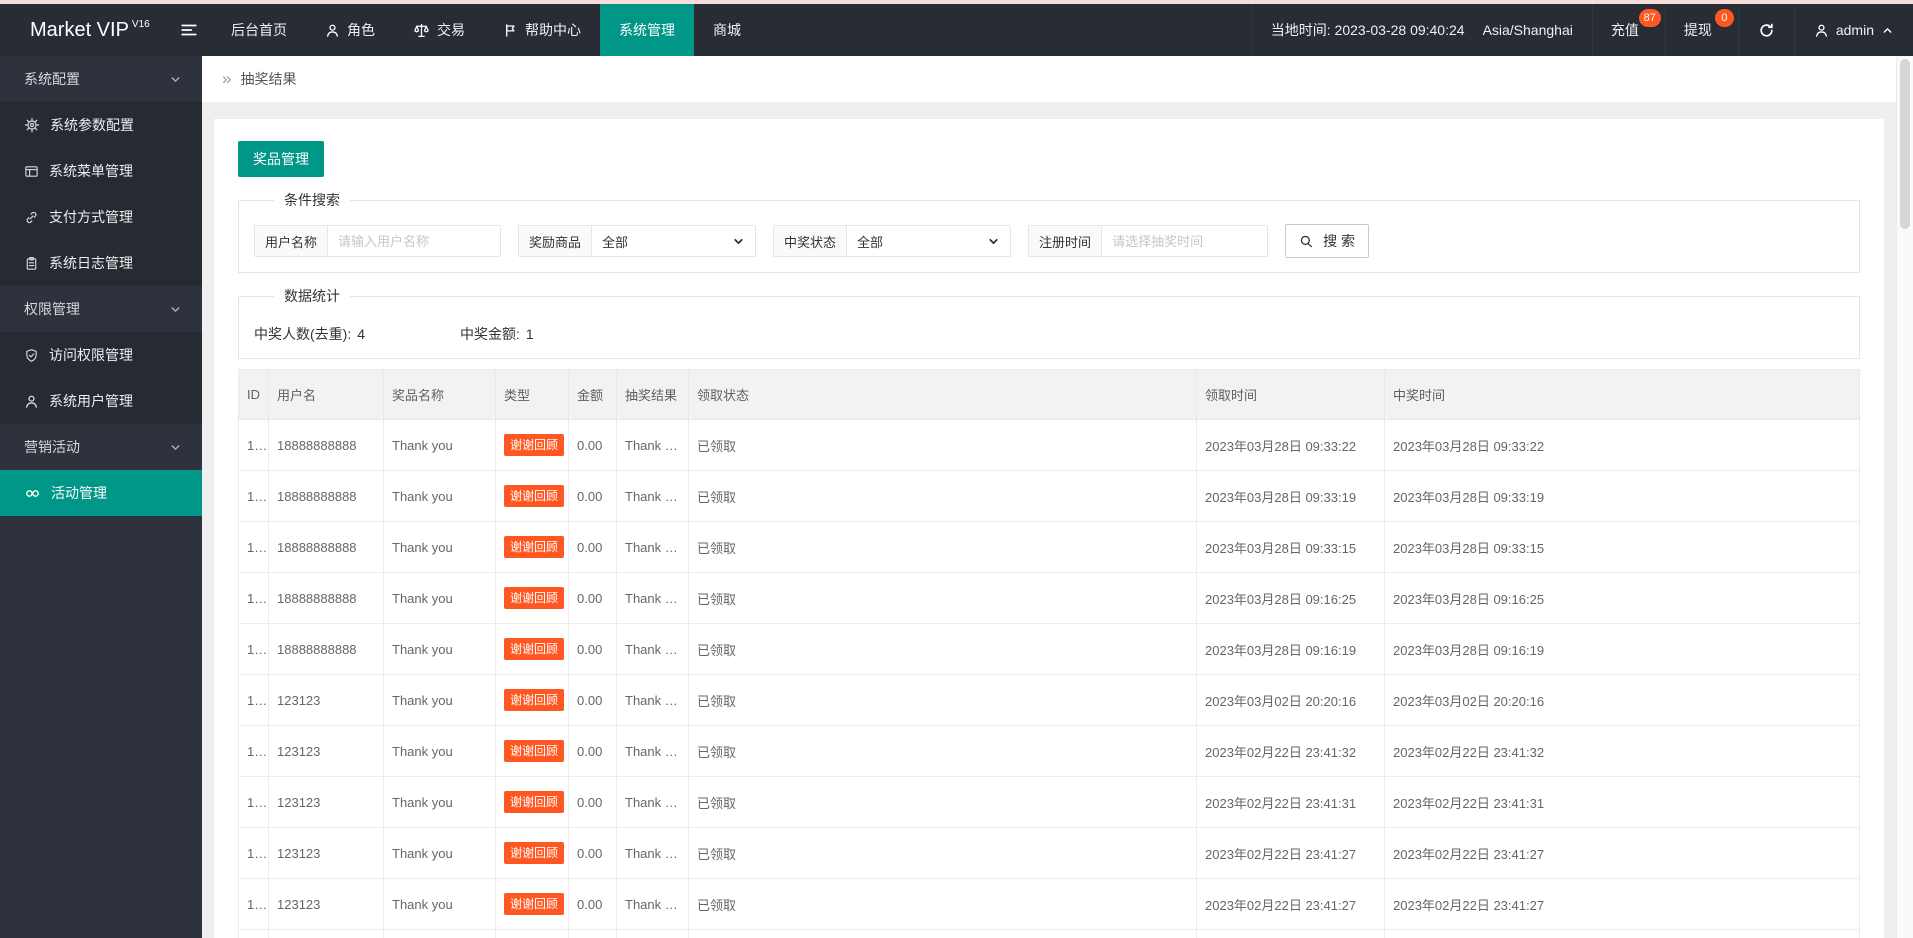 The height and width of the screenshot is (938, 1913). I want to click on sidebar-group-permission: 权限管理, so click(101, 309).